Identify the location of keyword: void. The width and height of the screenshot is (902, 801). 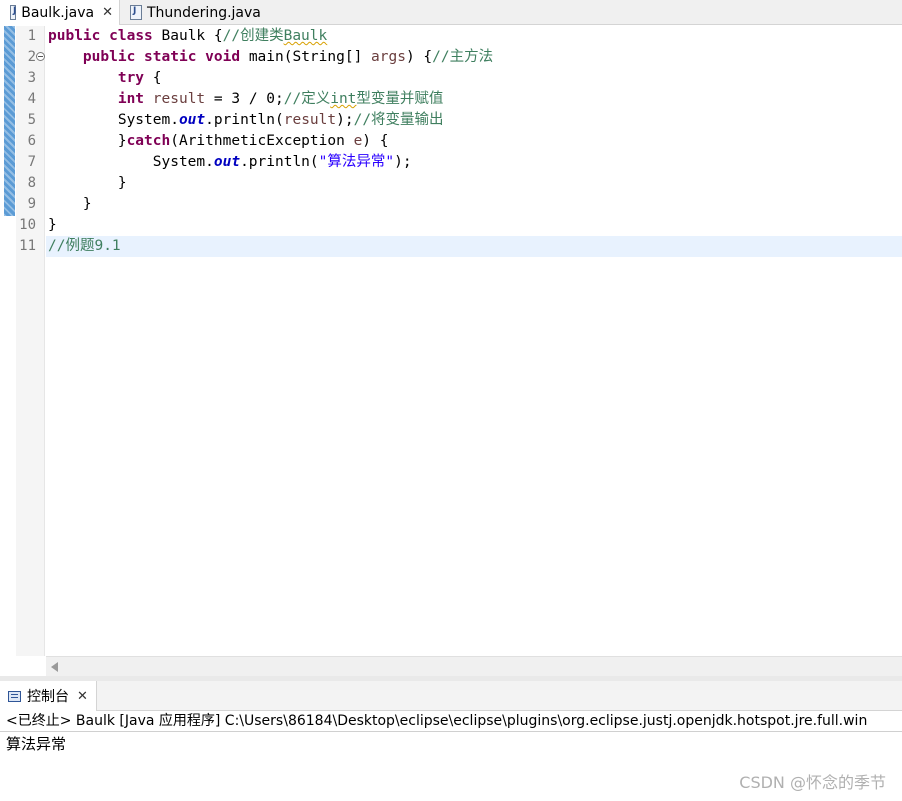
(223, 57).